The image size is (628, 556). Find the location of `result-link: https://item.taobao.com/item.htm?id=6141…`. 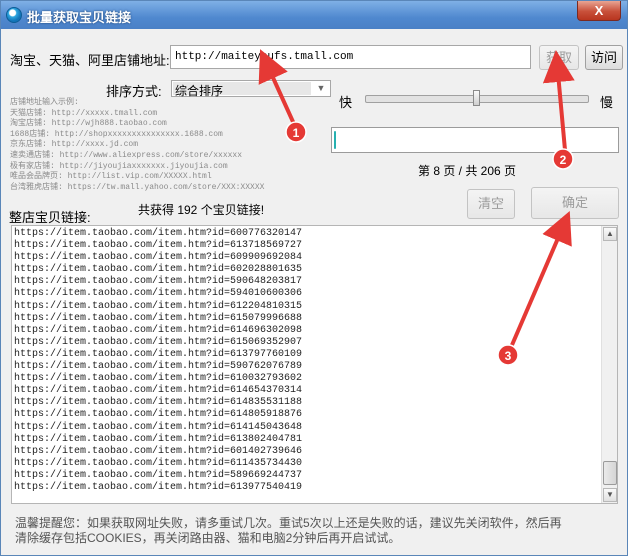

result-link: https://item.taobao.com/item.htm?id=6141… is located at coordinates (158, 427).